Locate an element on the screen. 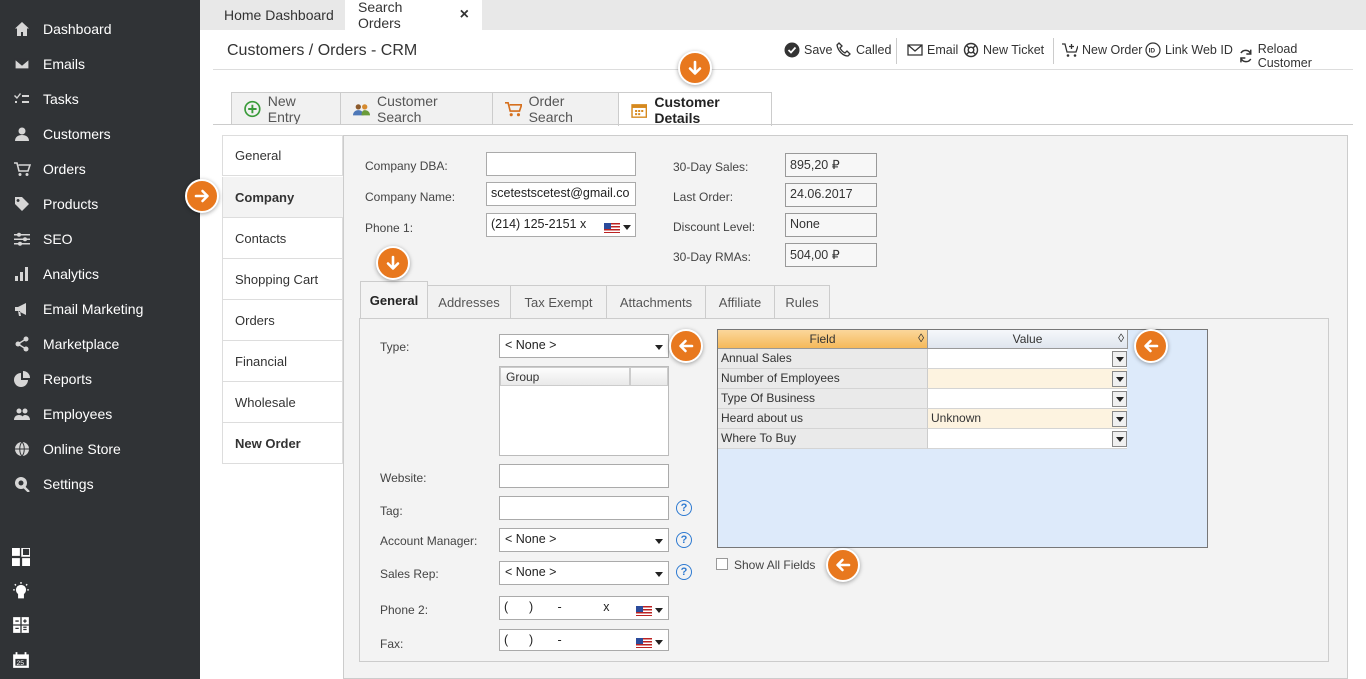  website-input is located at coordinates (584, 476).